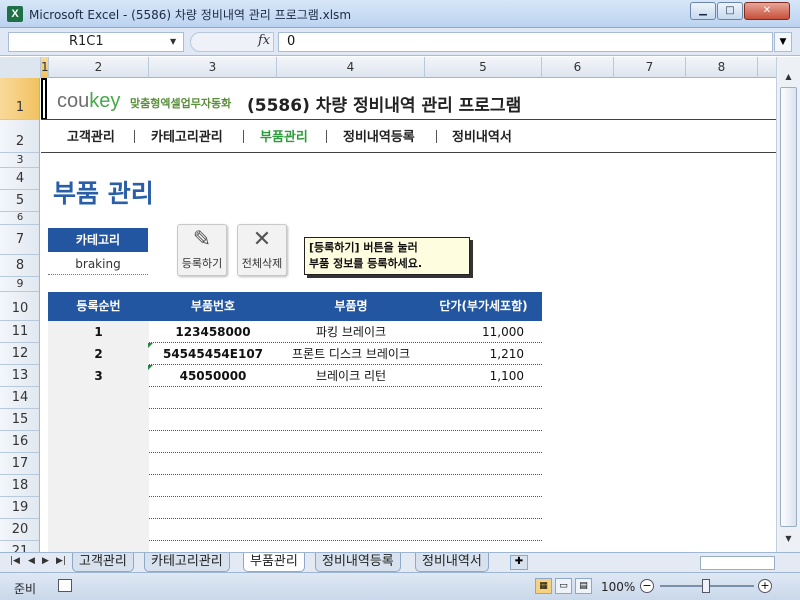  Describe the element at coordinates (19, 332) in the screenshot. I see `row-header: 11` at that location.